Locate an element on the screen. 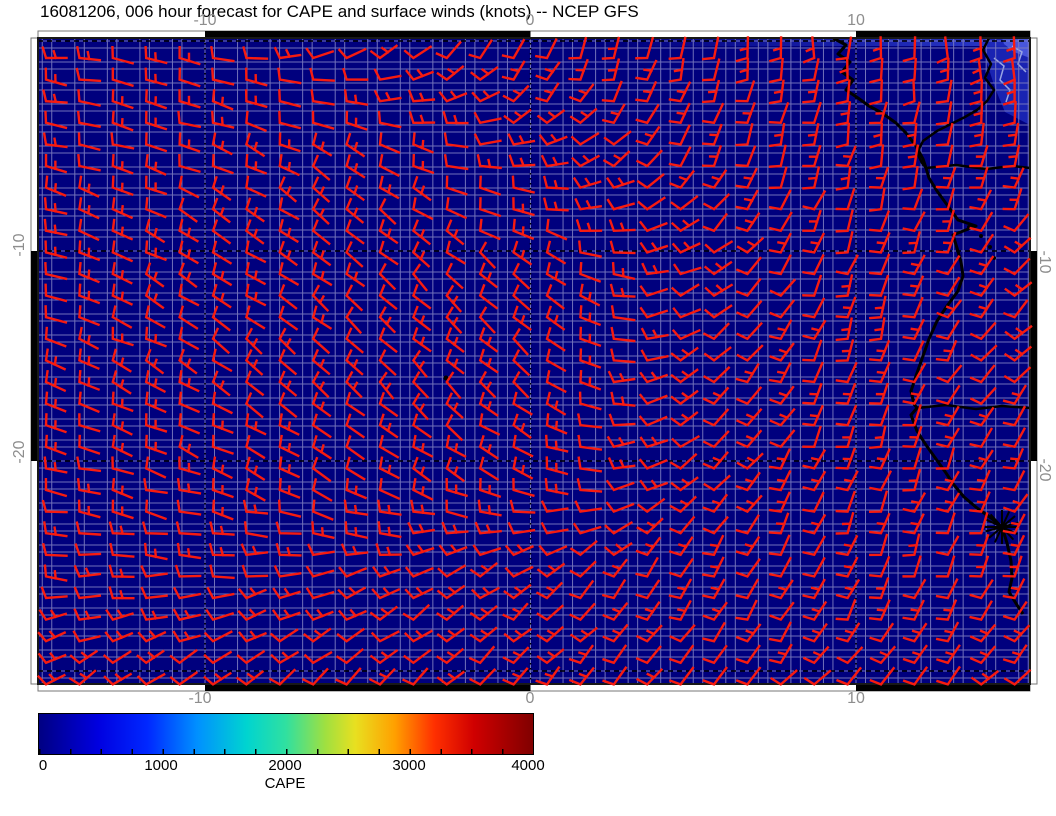 The height and width of the screenshot is (816, 1056). colorbar-tick-label: 3000 is located at coordinates (409, 765).